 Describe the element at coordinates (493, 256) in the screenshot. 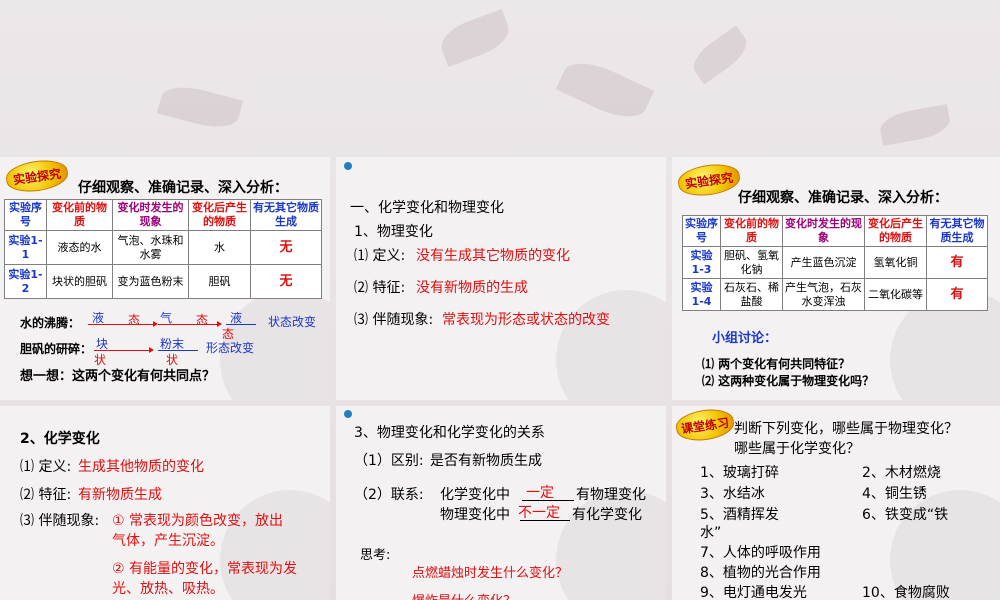

I see `definition-value: 没有生成其它物质的变化` at that location.